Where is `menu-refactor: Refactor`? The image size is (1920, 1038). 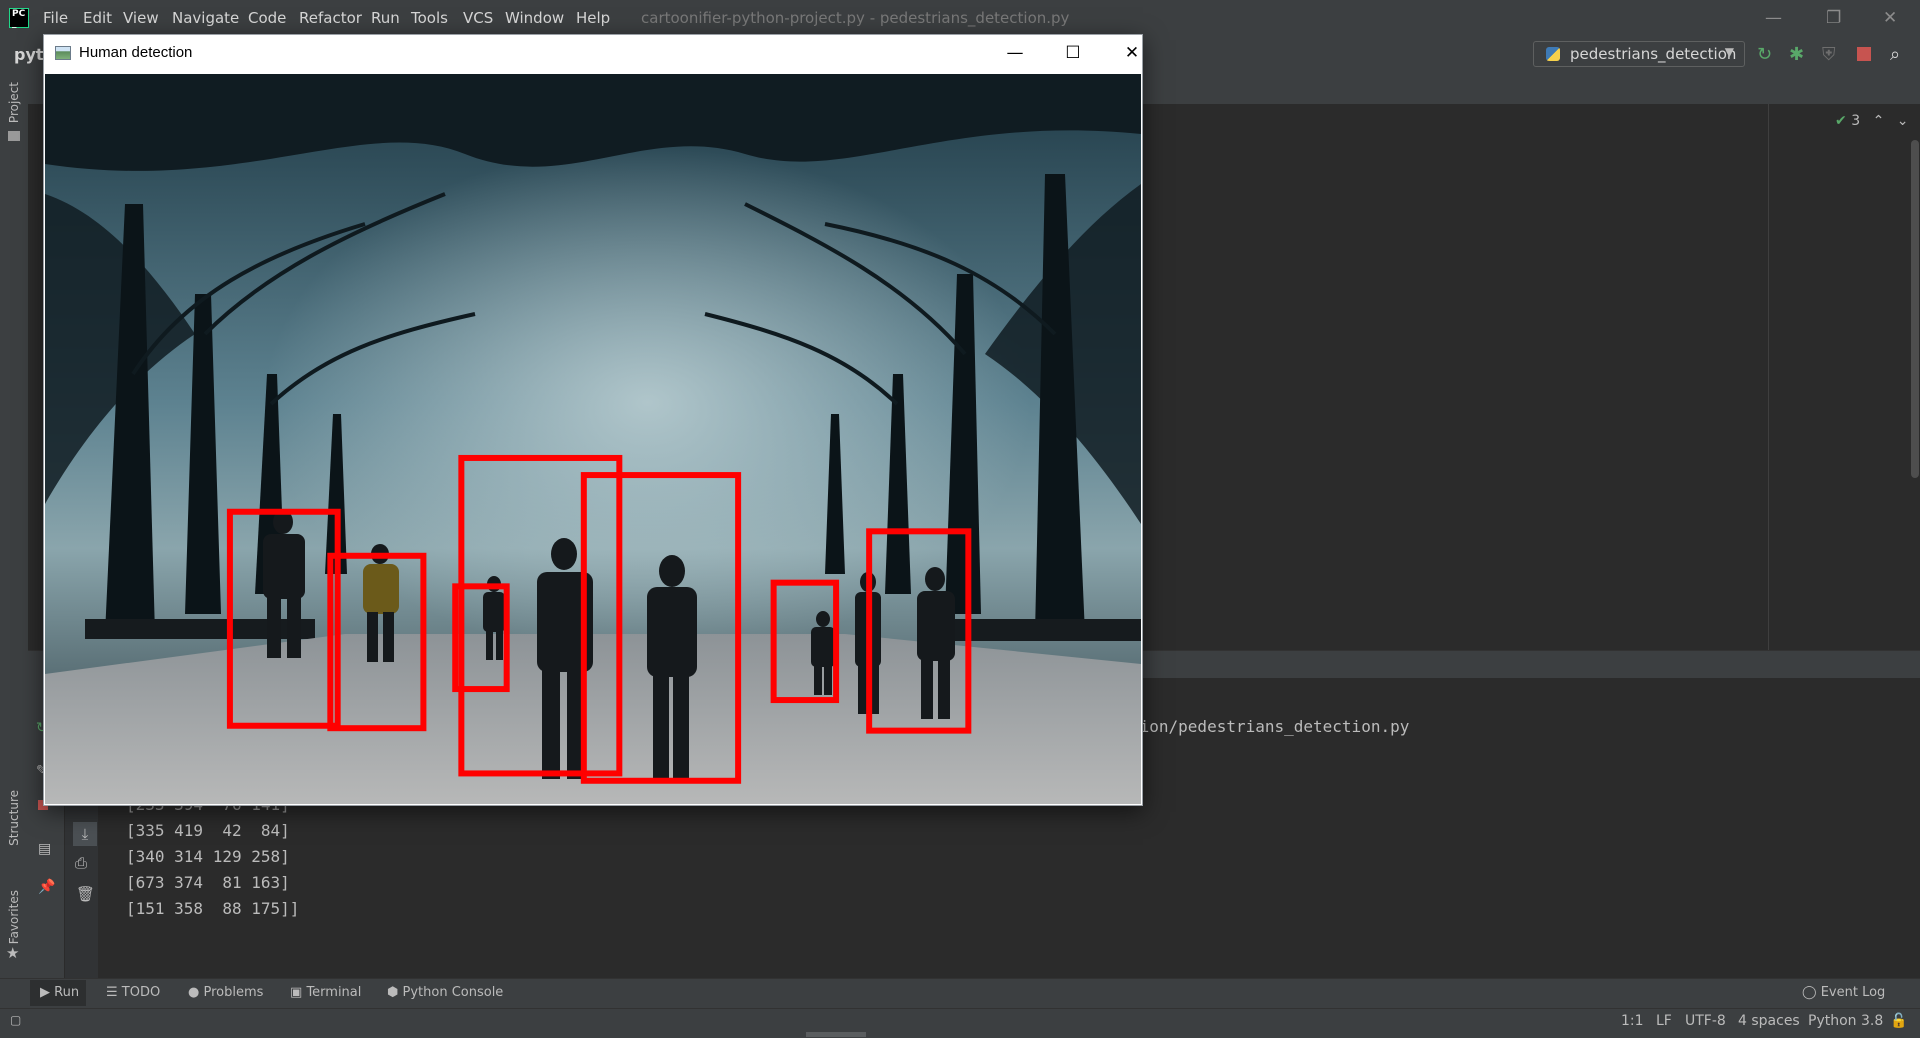
menu-refactor: Refactor is located at coordinates (330, 18).